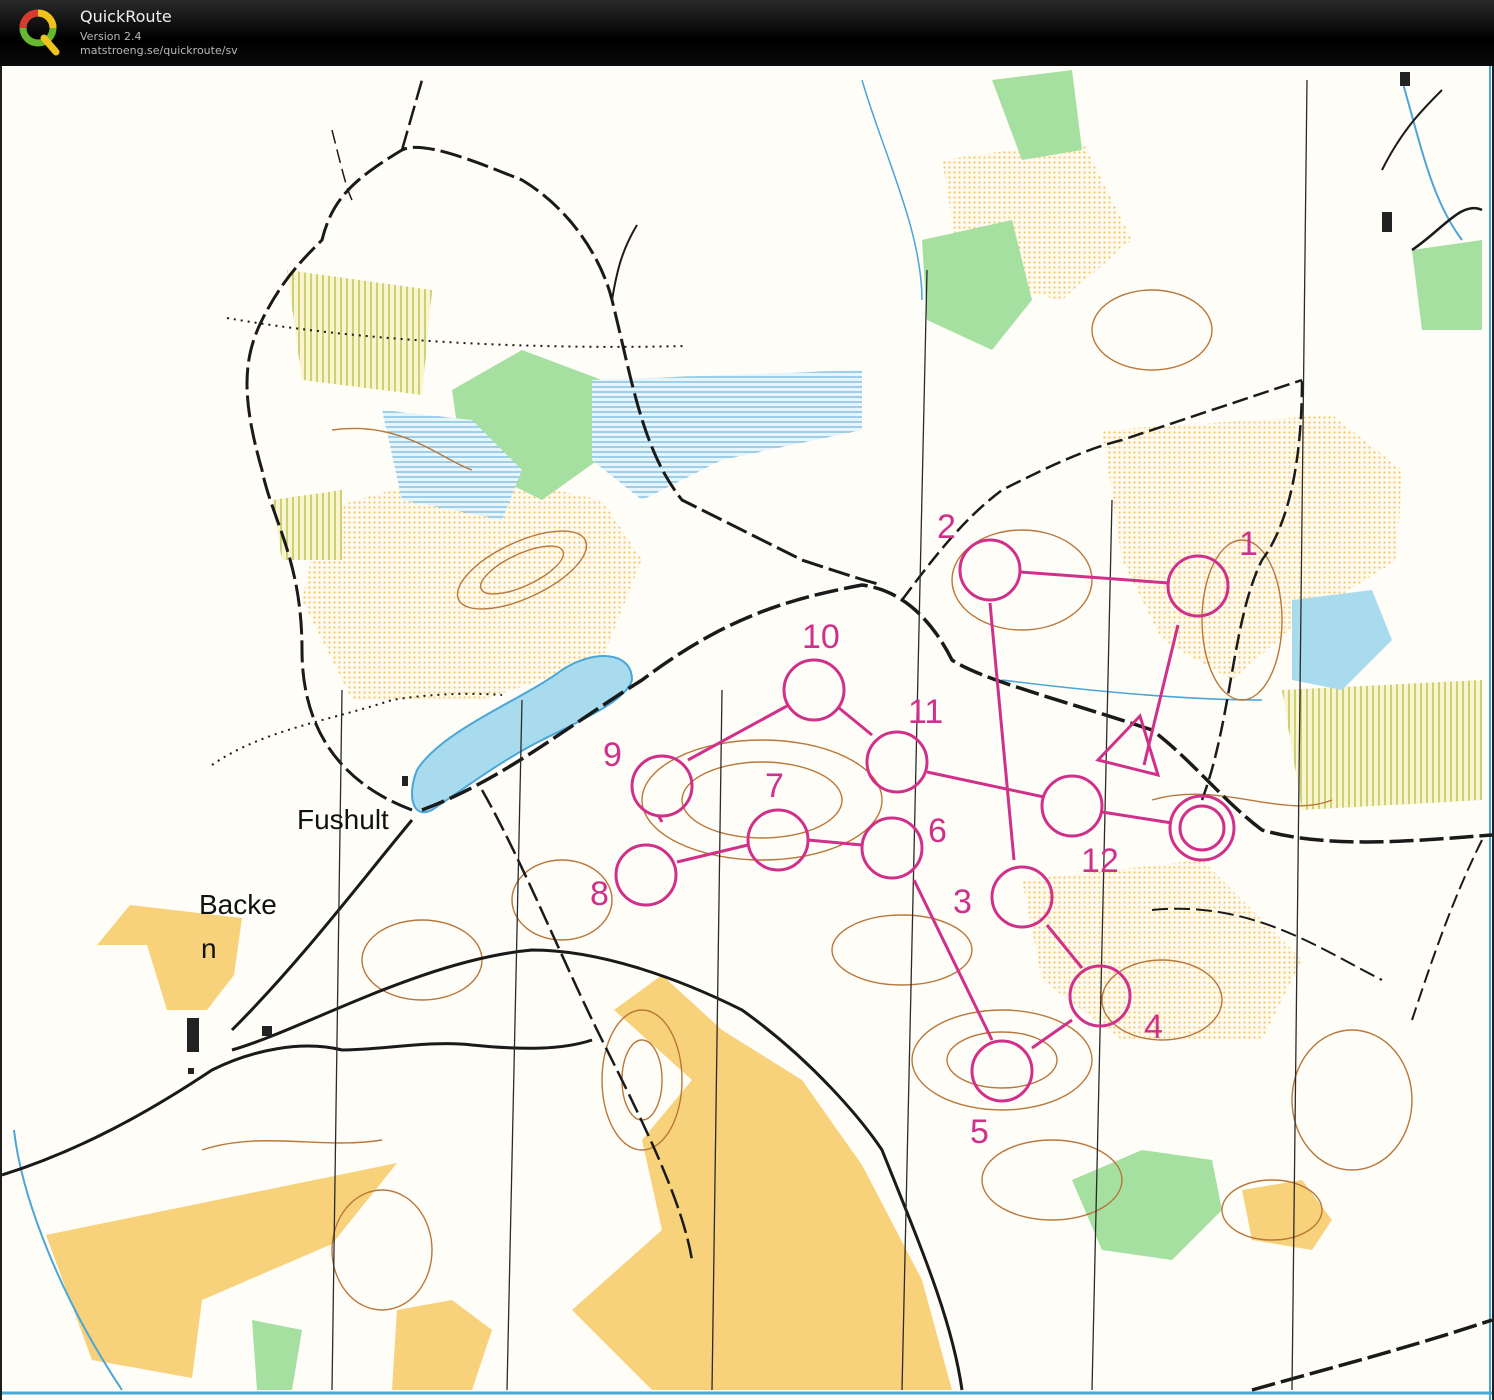 The height and width of the screenshot is (1400, 1494). I want to click on app-url: matstroeng.se/quickroute/sv, so click(159, 50).